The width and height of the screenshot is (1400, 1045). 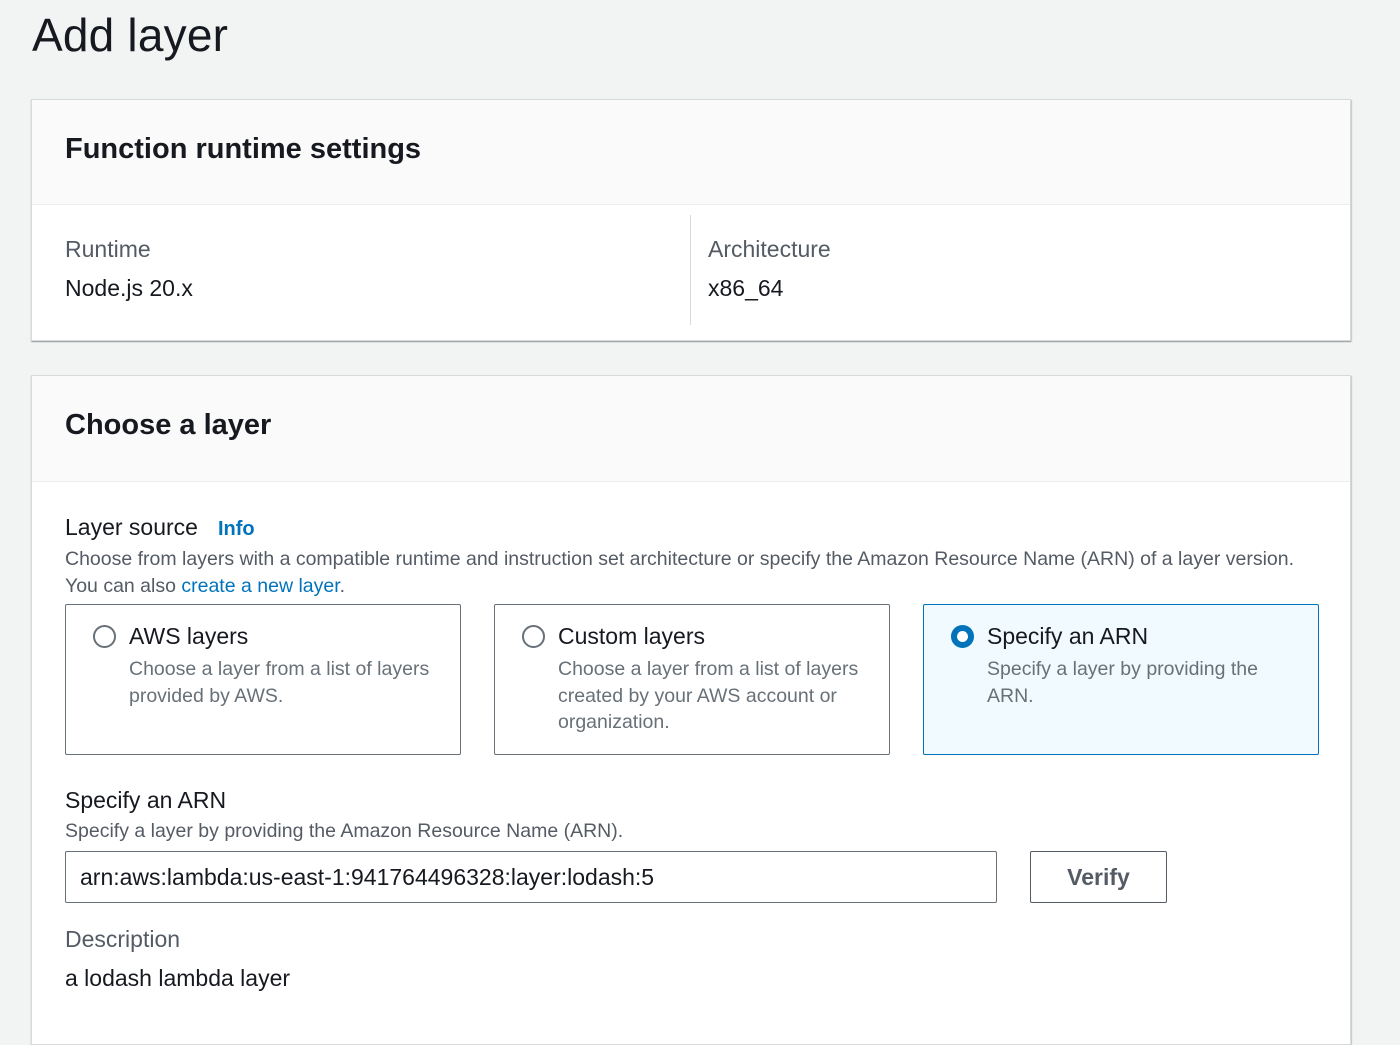 I want to click on layer-source-label-row: Layer source Info, so click(x=160, y=527).